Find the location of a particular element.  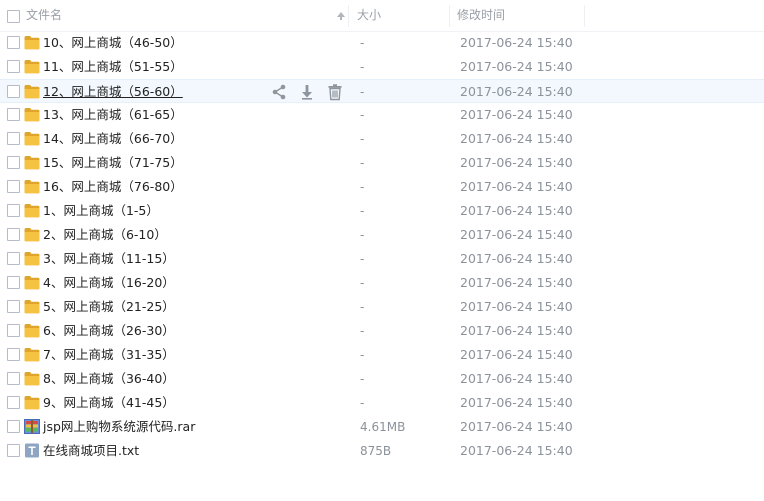

file-name-link: 3、网上商城（11-15） is located at coordinates (109, 259).